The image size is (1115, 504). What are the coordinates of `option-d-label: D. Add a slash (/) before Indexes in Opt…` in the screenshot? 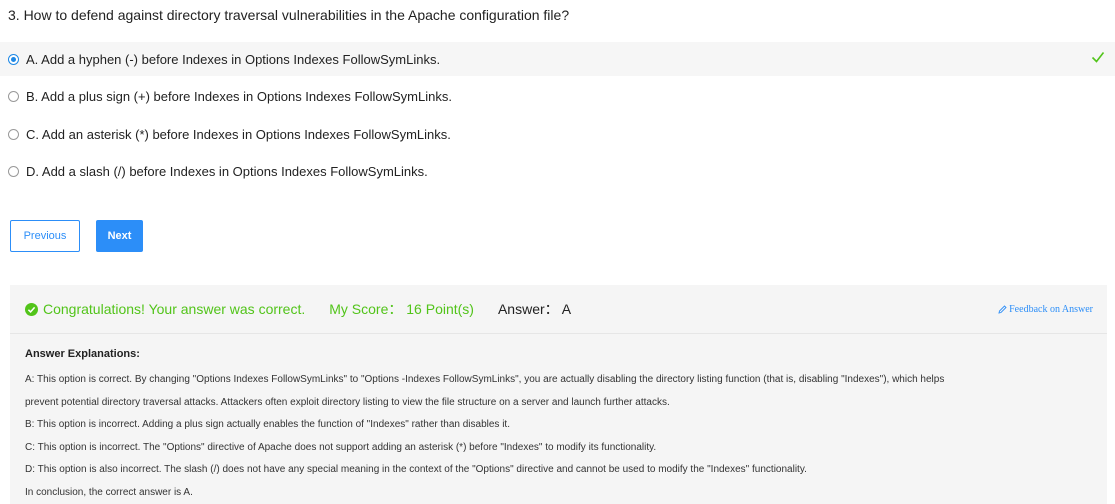 It's located at (227, 171).